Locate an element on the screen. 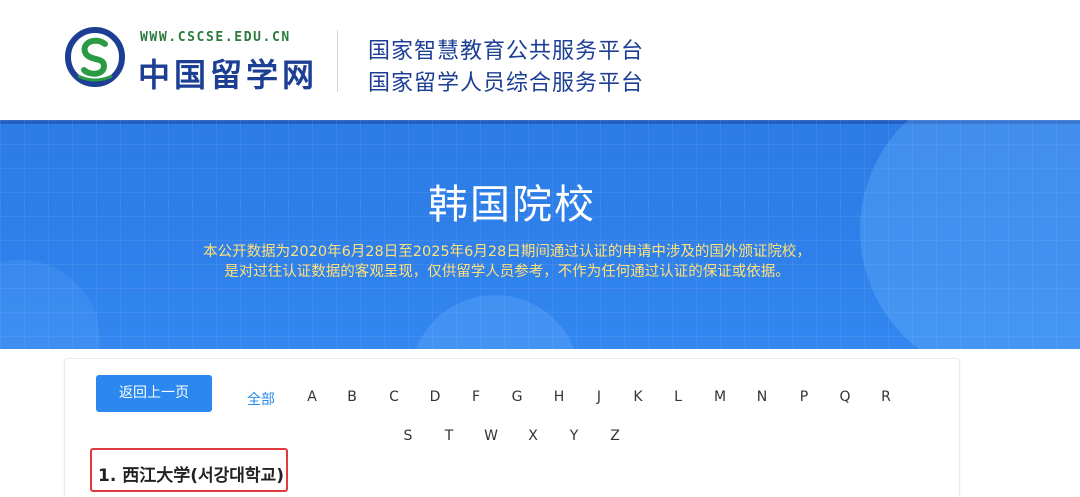  letter-filter-q: Q is located at coordinates (844, 397).